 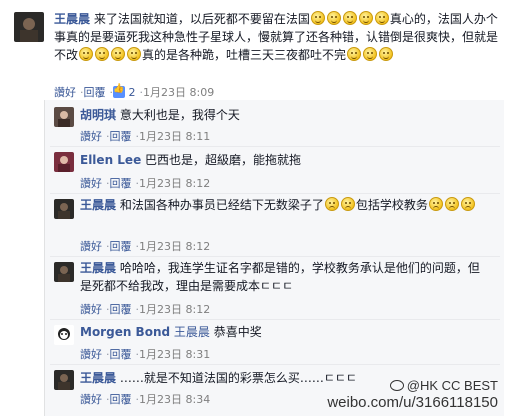 What do you see at coordinates (198, 399) in the screenshot?
I see `reply-time: 8:34` at bounding box center [198, 399].